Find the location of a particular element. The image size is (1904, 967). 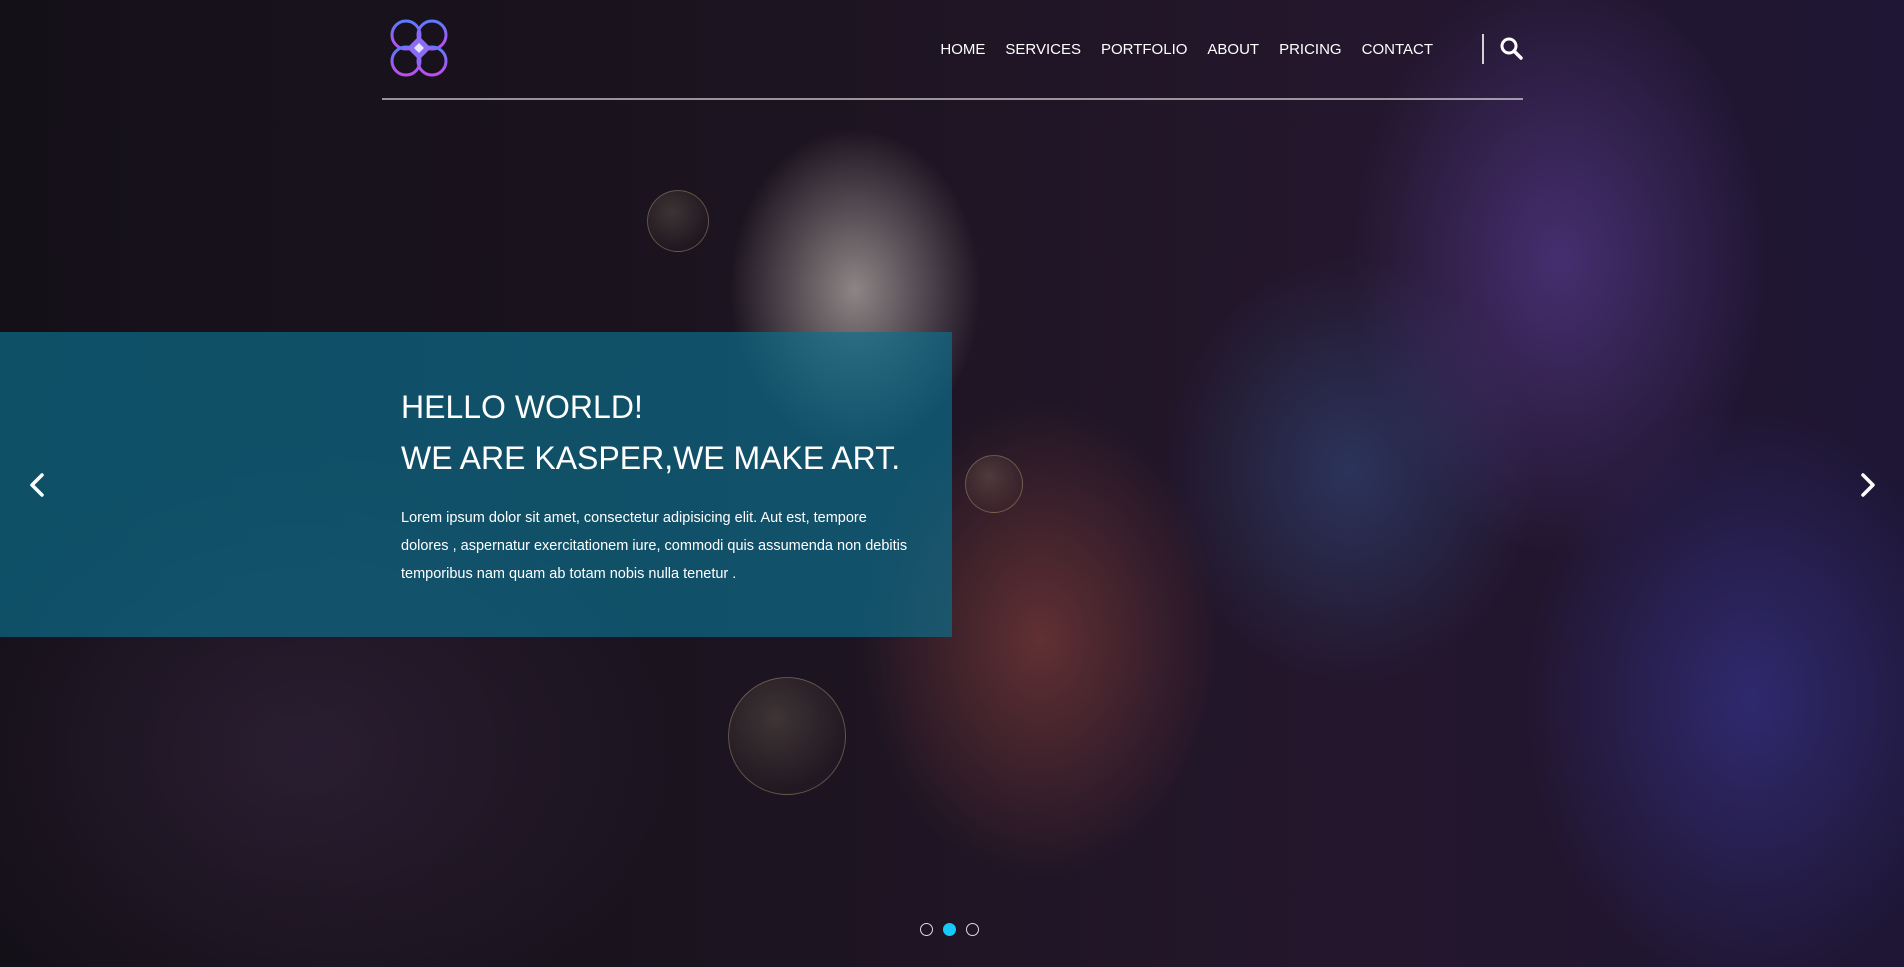

nav-item-label: ABOUT is located at coordinates (1233, 49).